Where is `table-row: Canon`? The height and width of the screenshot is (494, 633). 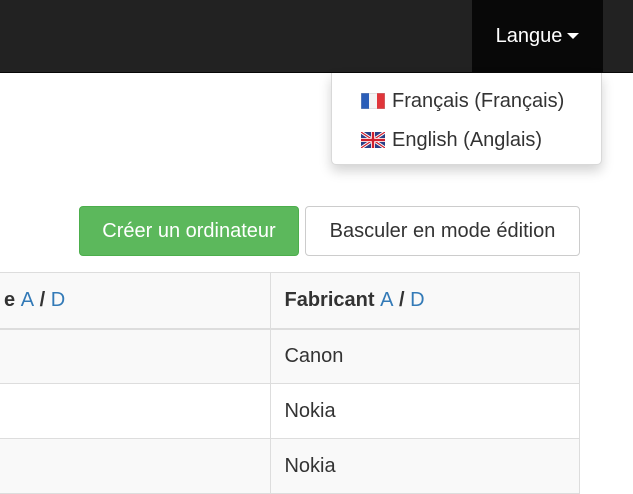
table-row: Canon is located at coordinates (290, 356).